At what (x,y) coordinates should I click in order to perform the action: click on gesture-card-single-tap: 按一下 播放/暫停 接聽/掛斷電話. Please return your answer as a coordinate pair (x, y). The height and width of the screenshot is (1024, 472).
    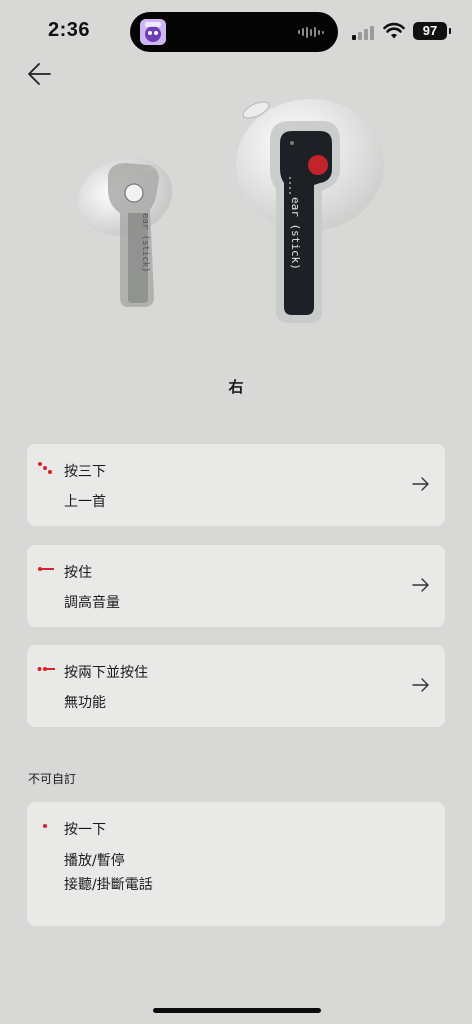
    Looking at the image, I should click on (236, 864).